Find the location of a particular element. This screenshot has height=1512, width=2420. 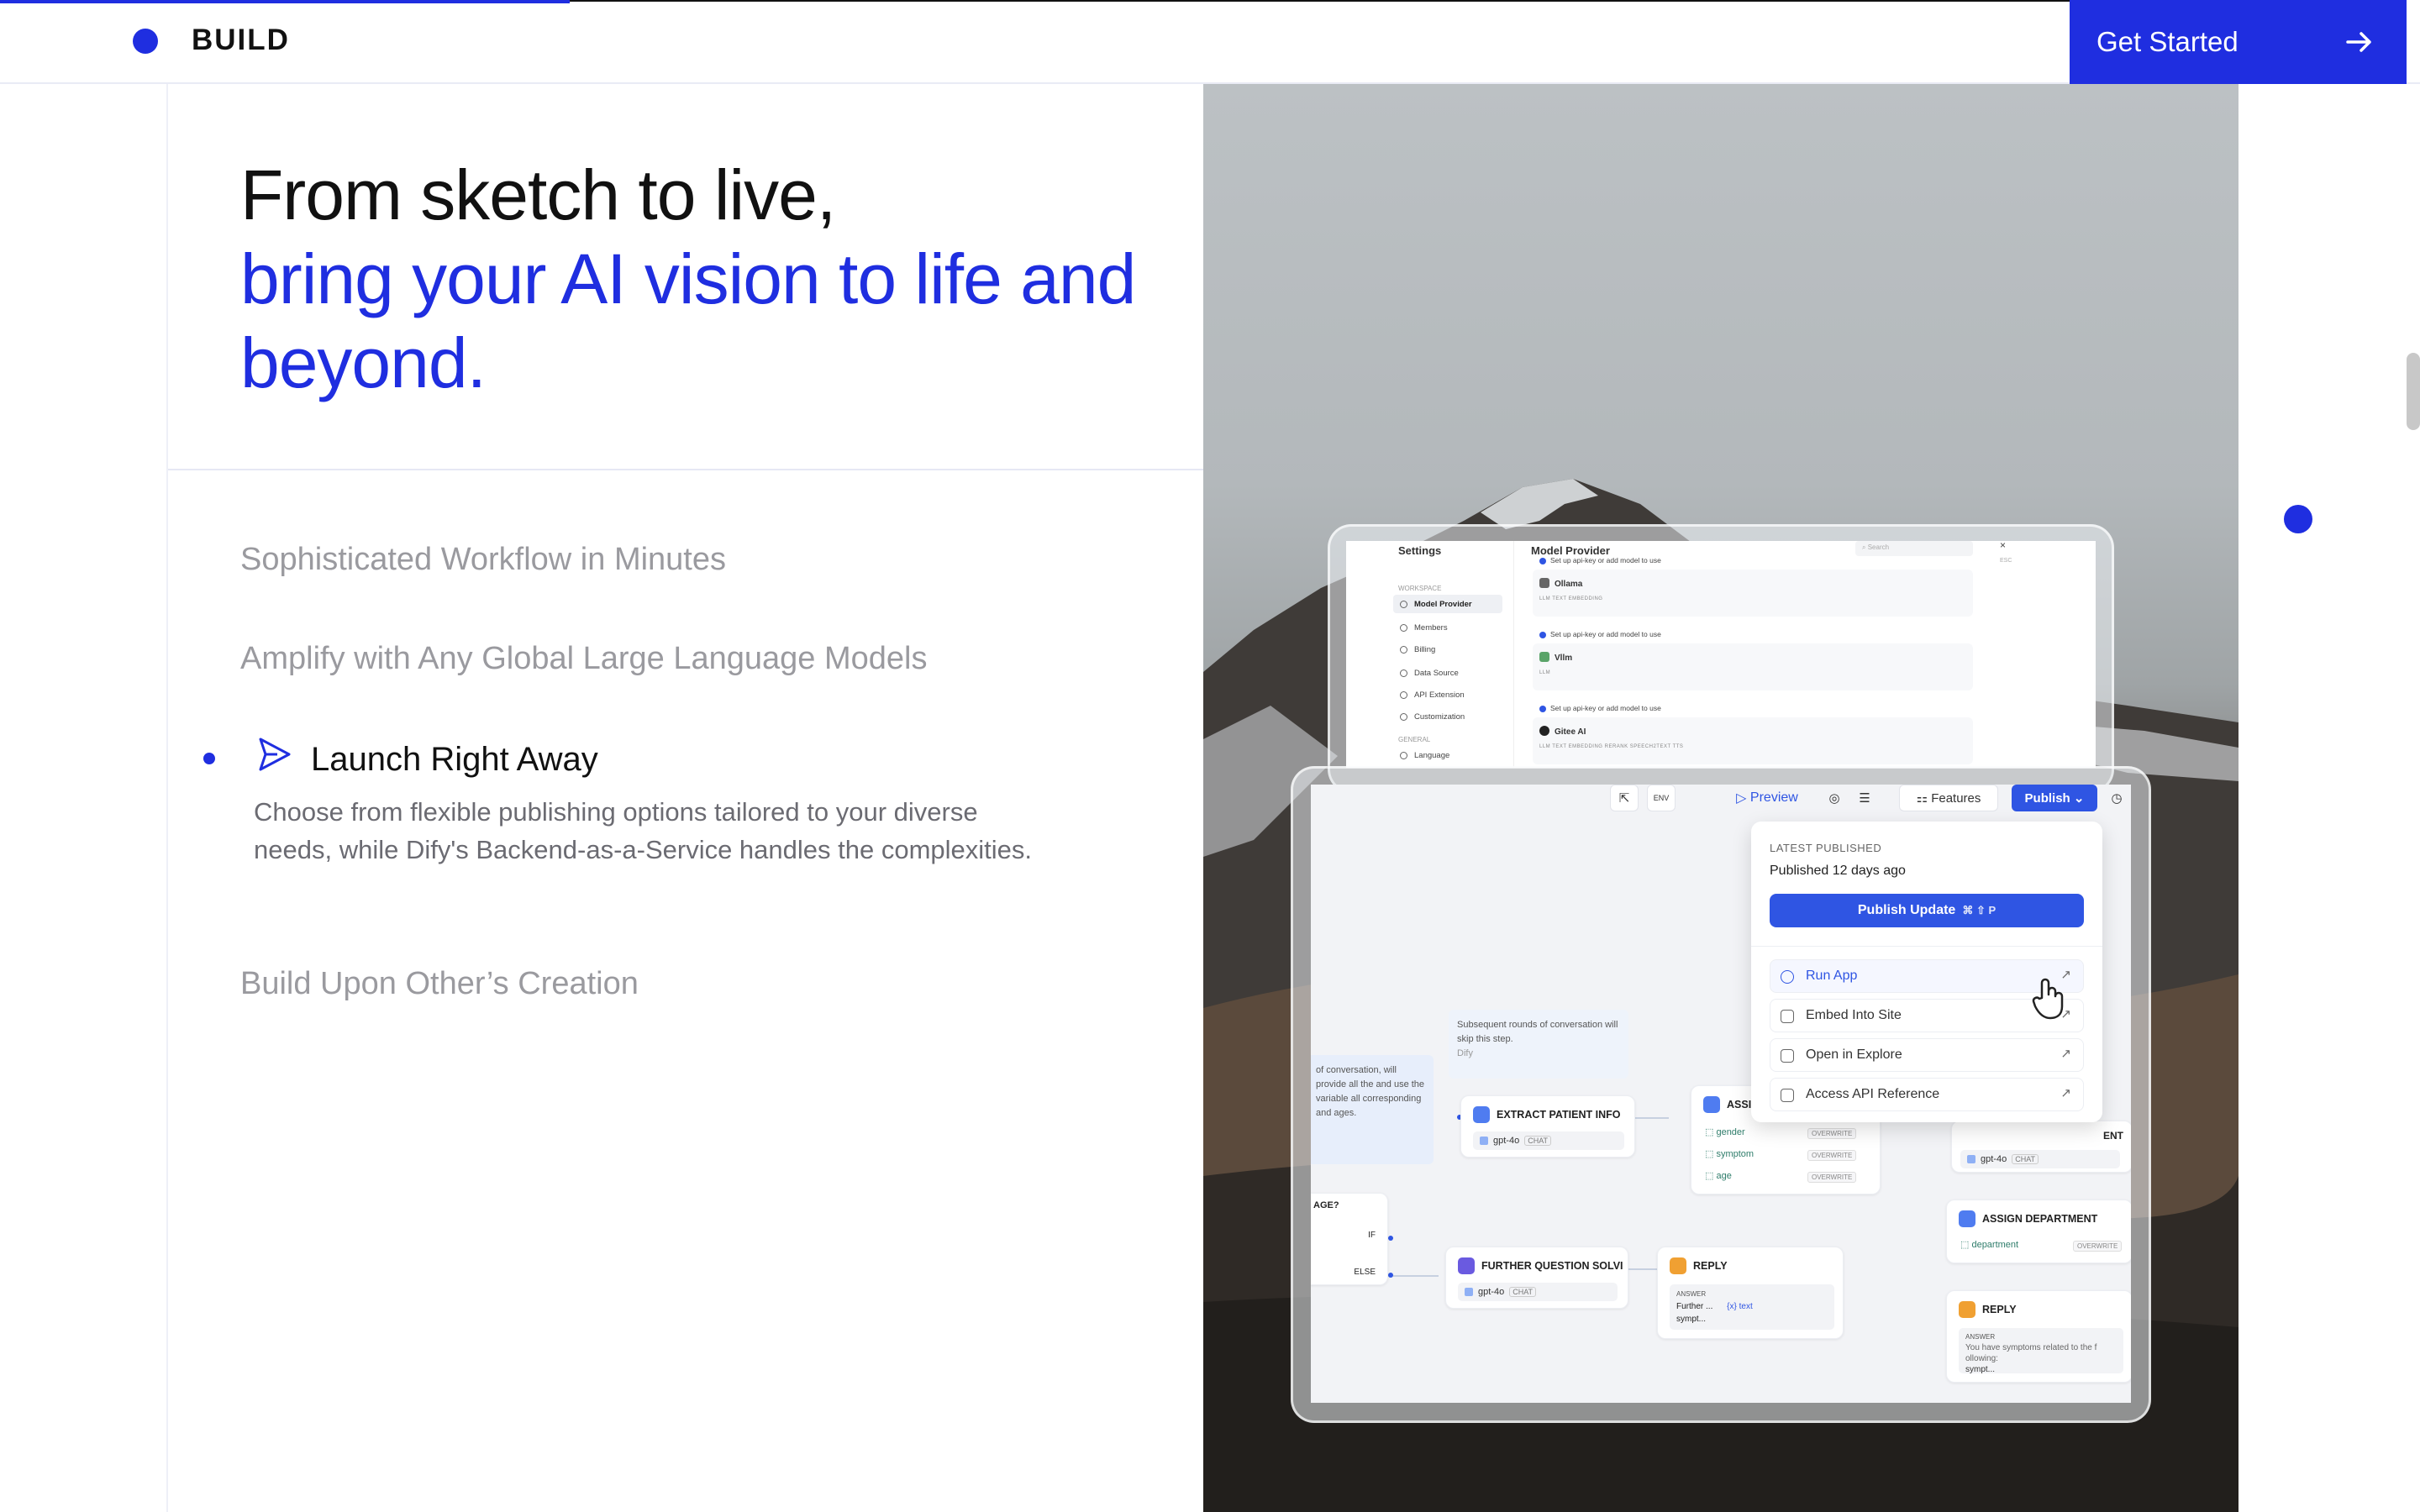

node-title: ENT is located at coordinates (2113, 1136).